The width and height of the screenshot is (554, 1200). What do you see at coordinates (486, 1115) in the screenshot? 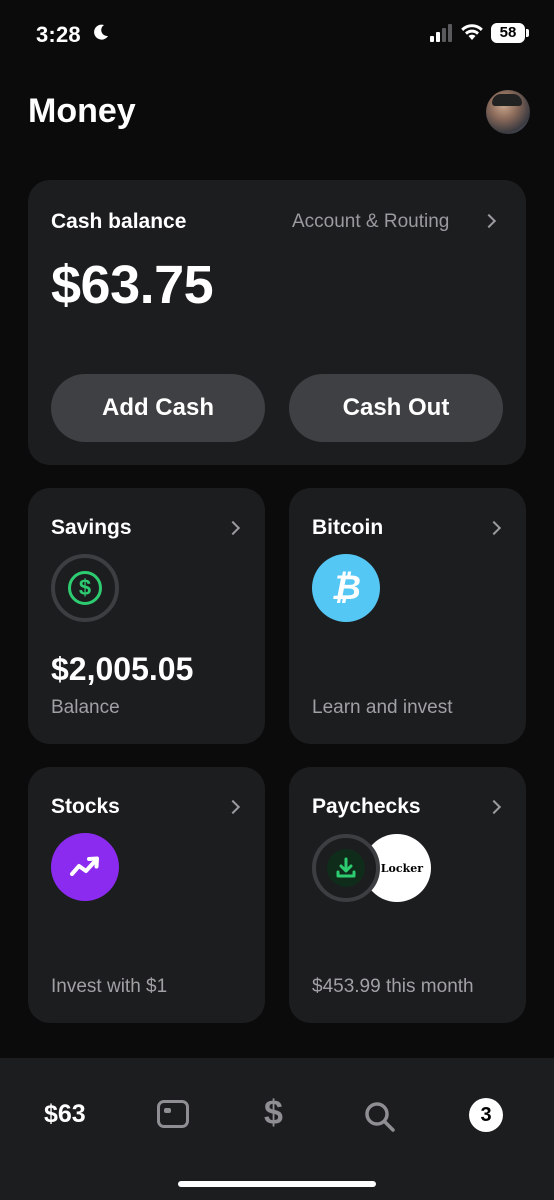
I see `activity-badge: 3` at bounding box center [486, 1115].